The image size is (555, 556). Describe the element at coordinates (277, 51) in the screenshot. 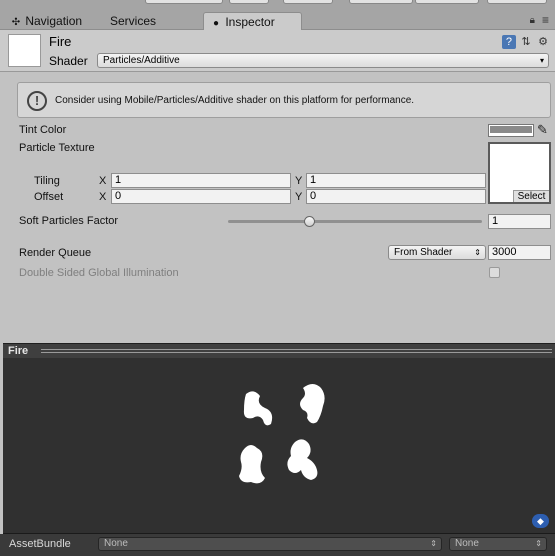

I see `material-header: Fire Shader Particles/Additive ▾ ? ⇅ ⚙` at that location.